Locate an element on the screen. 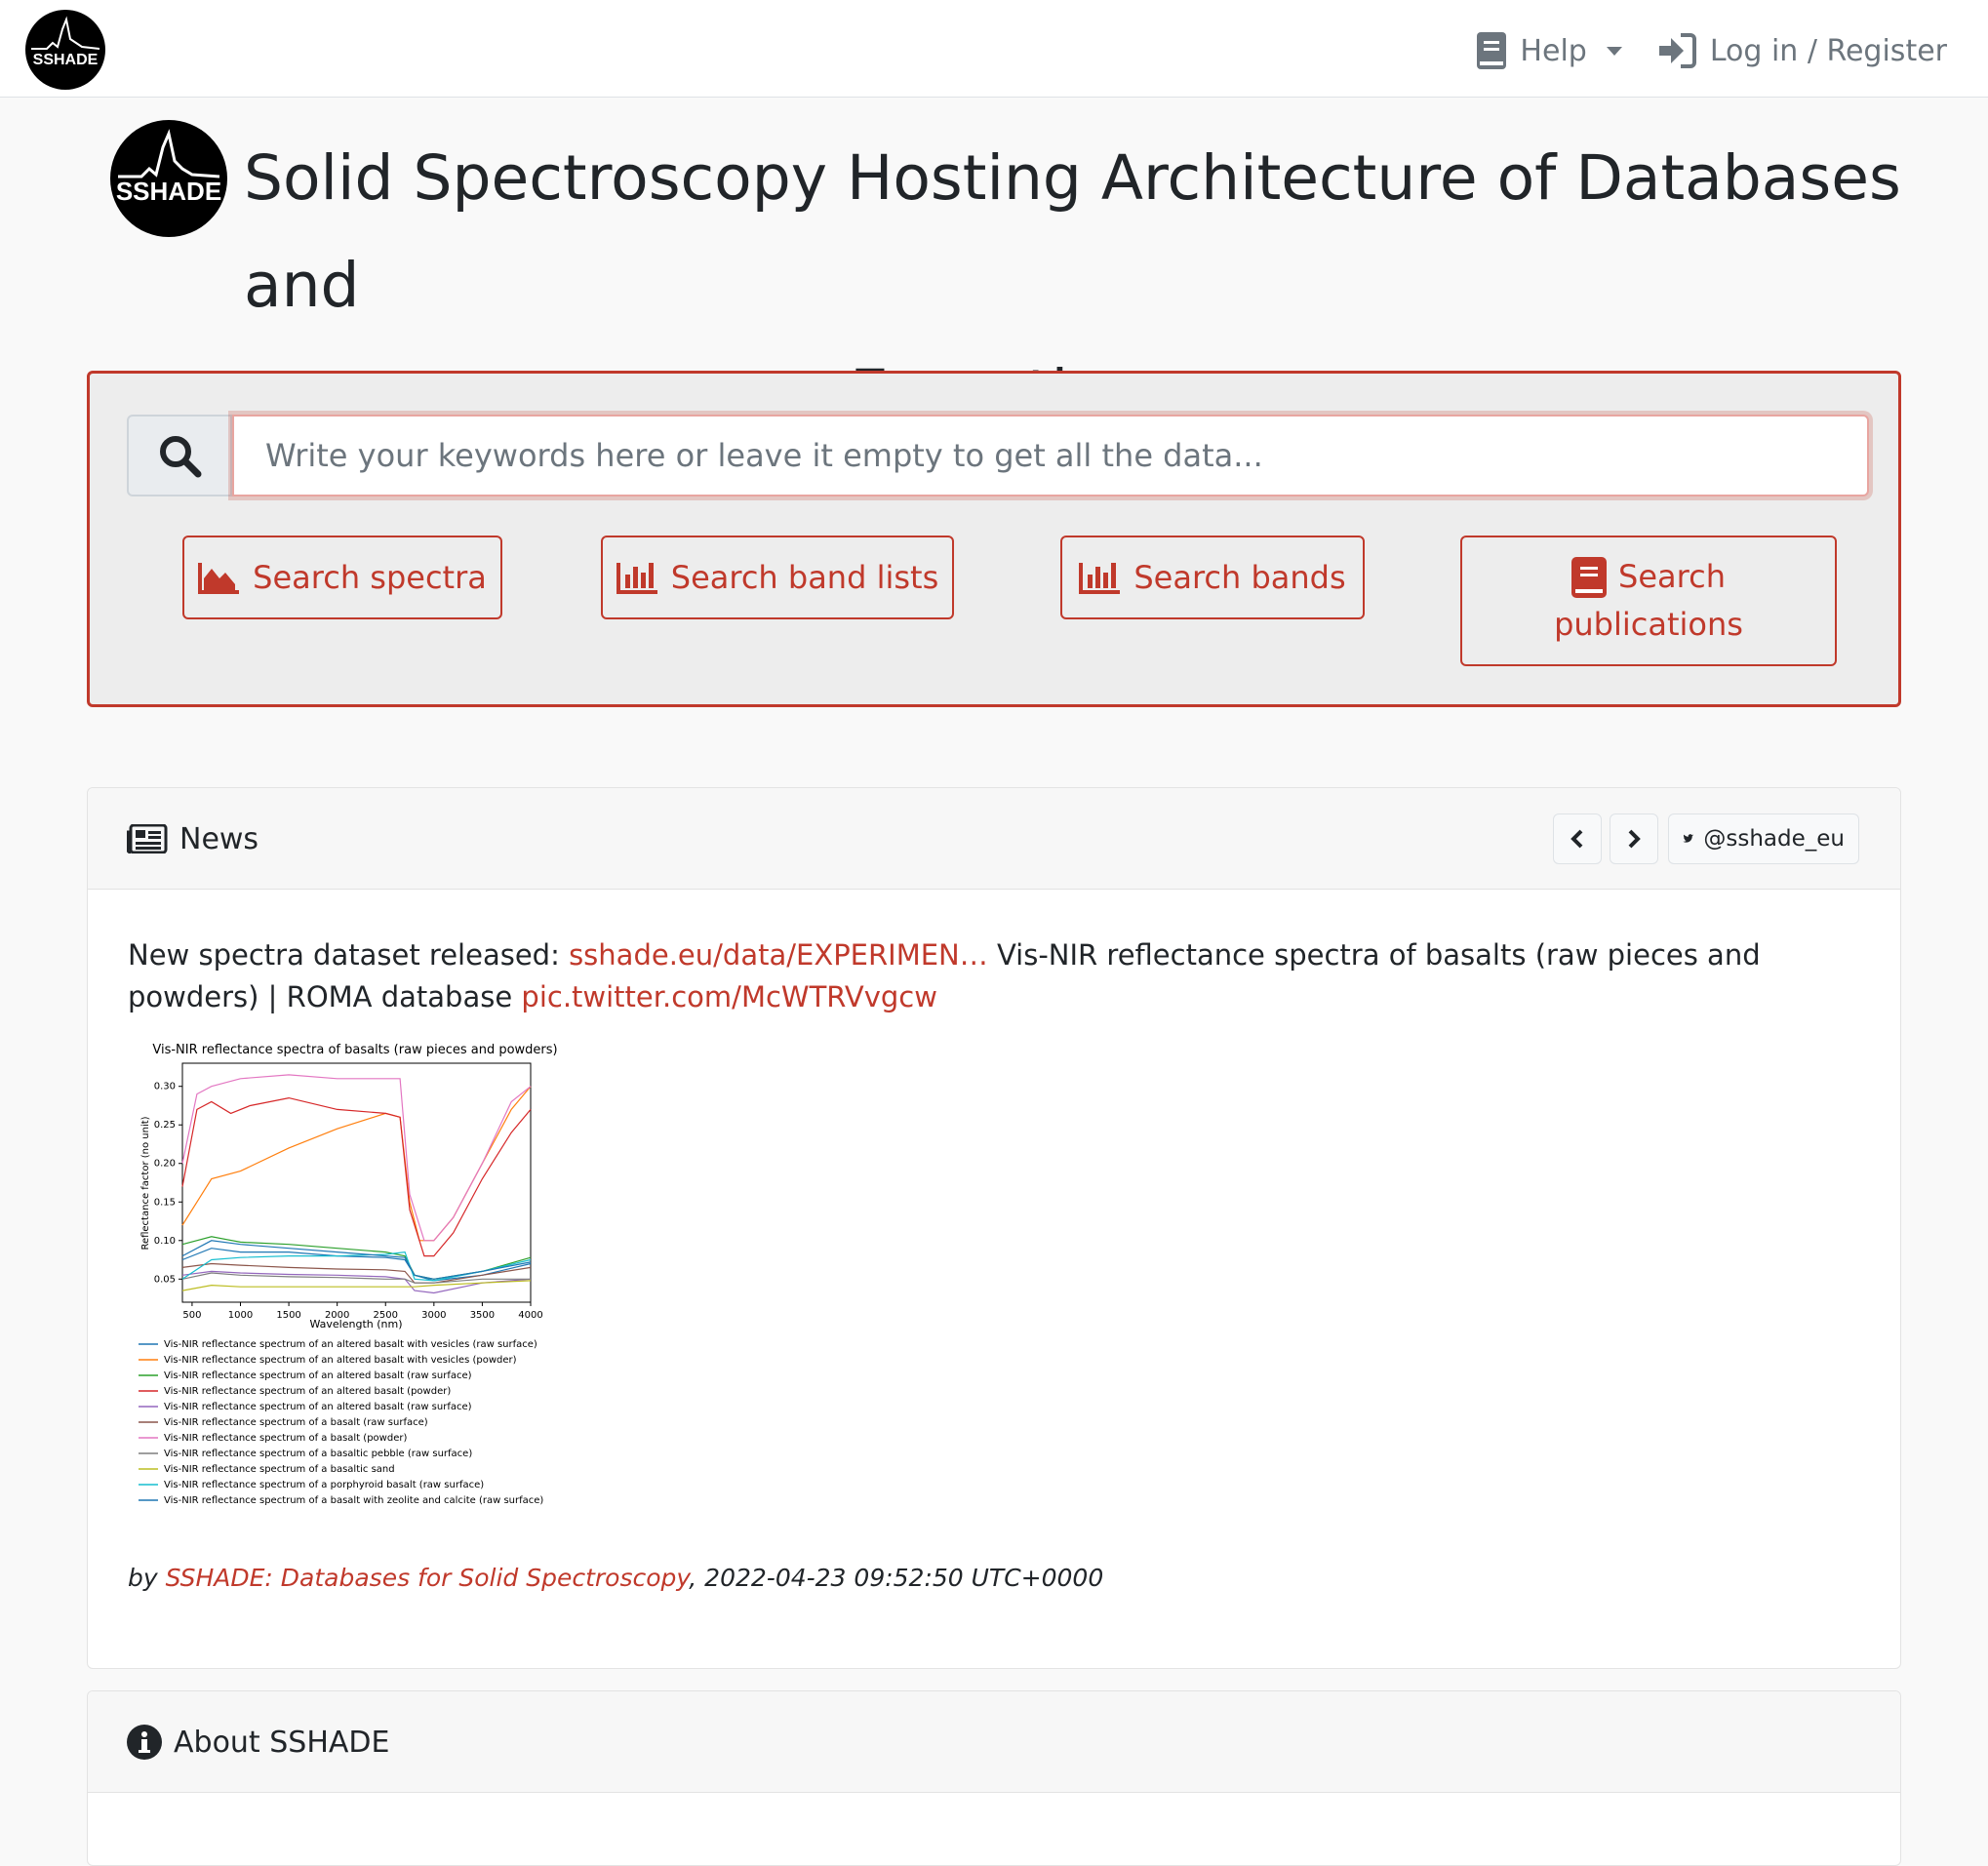 The width and height of the screenshot is (1988, 1866). sshade-hero-logo-icon: SSHADE is located at coordinates (168, 167).